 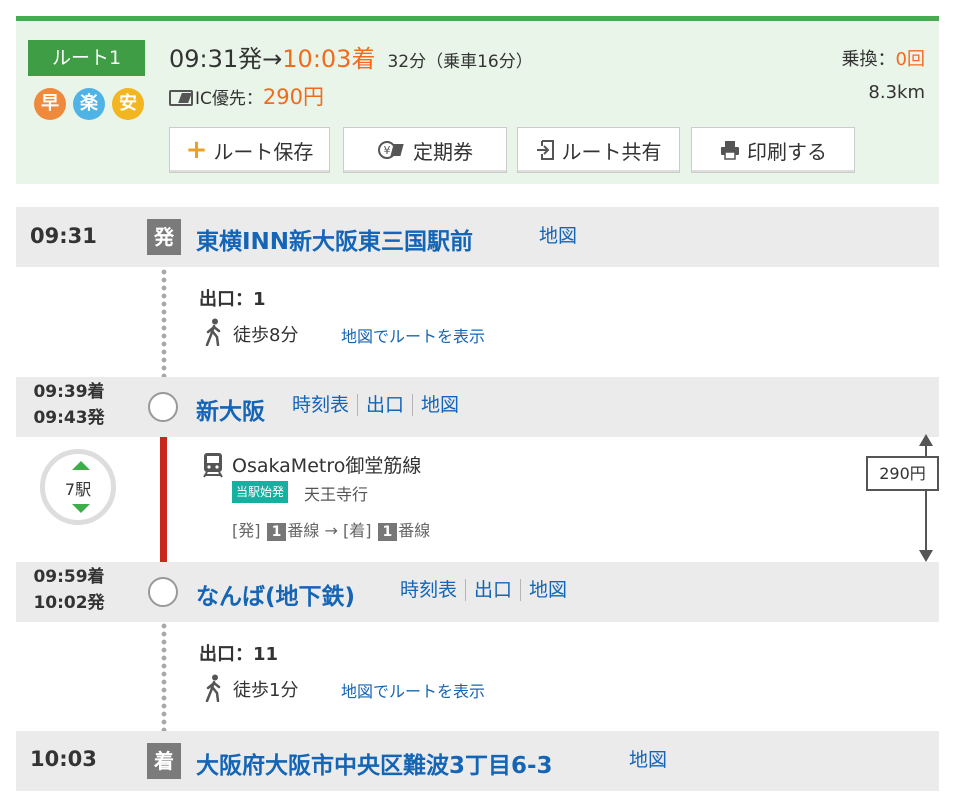 What do you see at coordinates (63, 759) in the screenshot?
I see `goal-time: 10:03` at bounding box center [63, 759].